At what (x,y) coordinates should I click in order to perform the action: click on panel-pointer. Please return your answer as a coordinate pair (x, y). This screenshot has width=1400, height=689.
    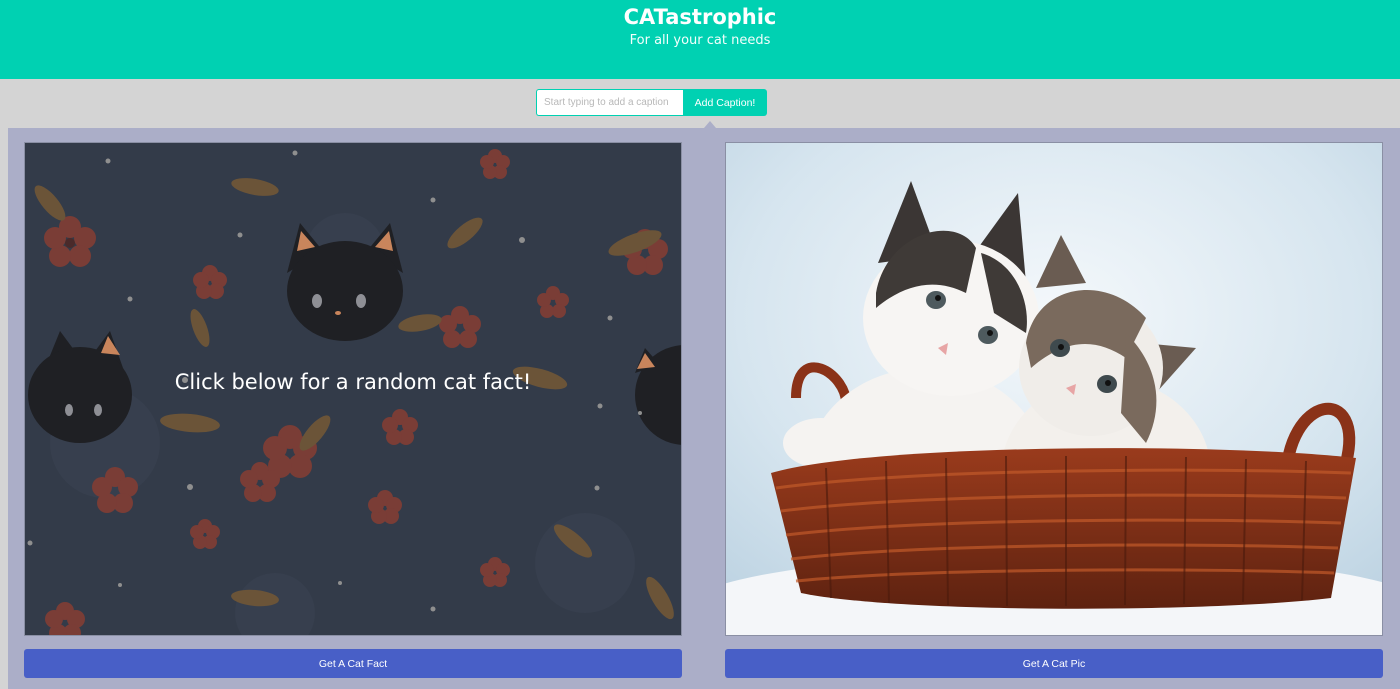
    Looking at the image, I should click on (710, 124).